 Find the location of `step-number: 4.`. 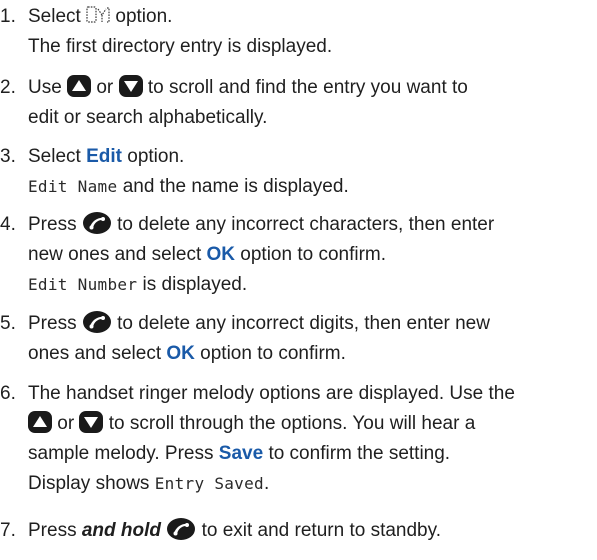

step-number: 4. is located at coordinates (8, 224).